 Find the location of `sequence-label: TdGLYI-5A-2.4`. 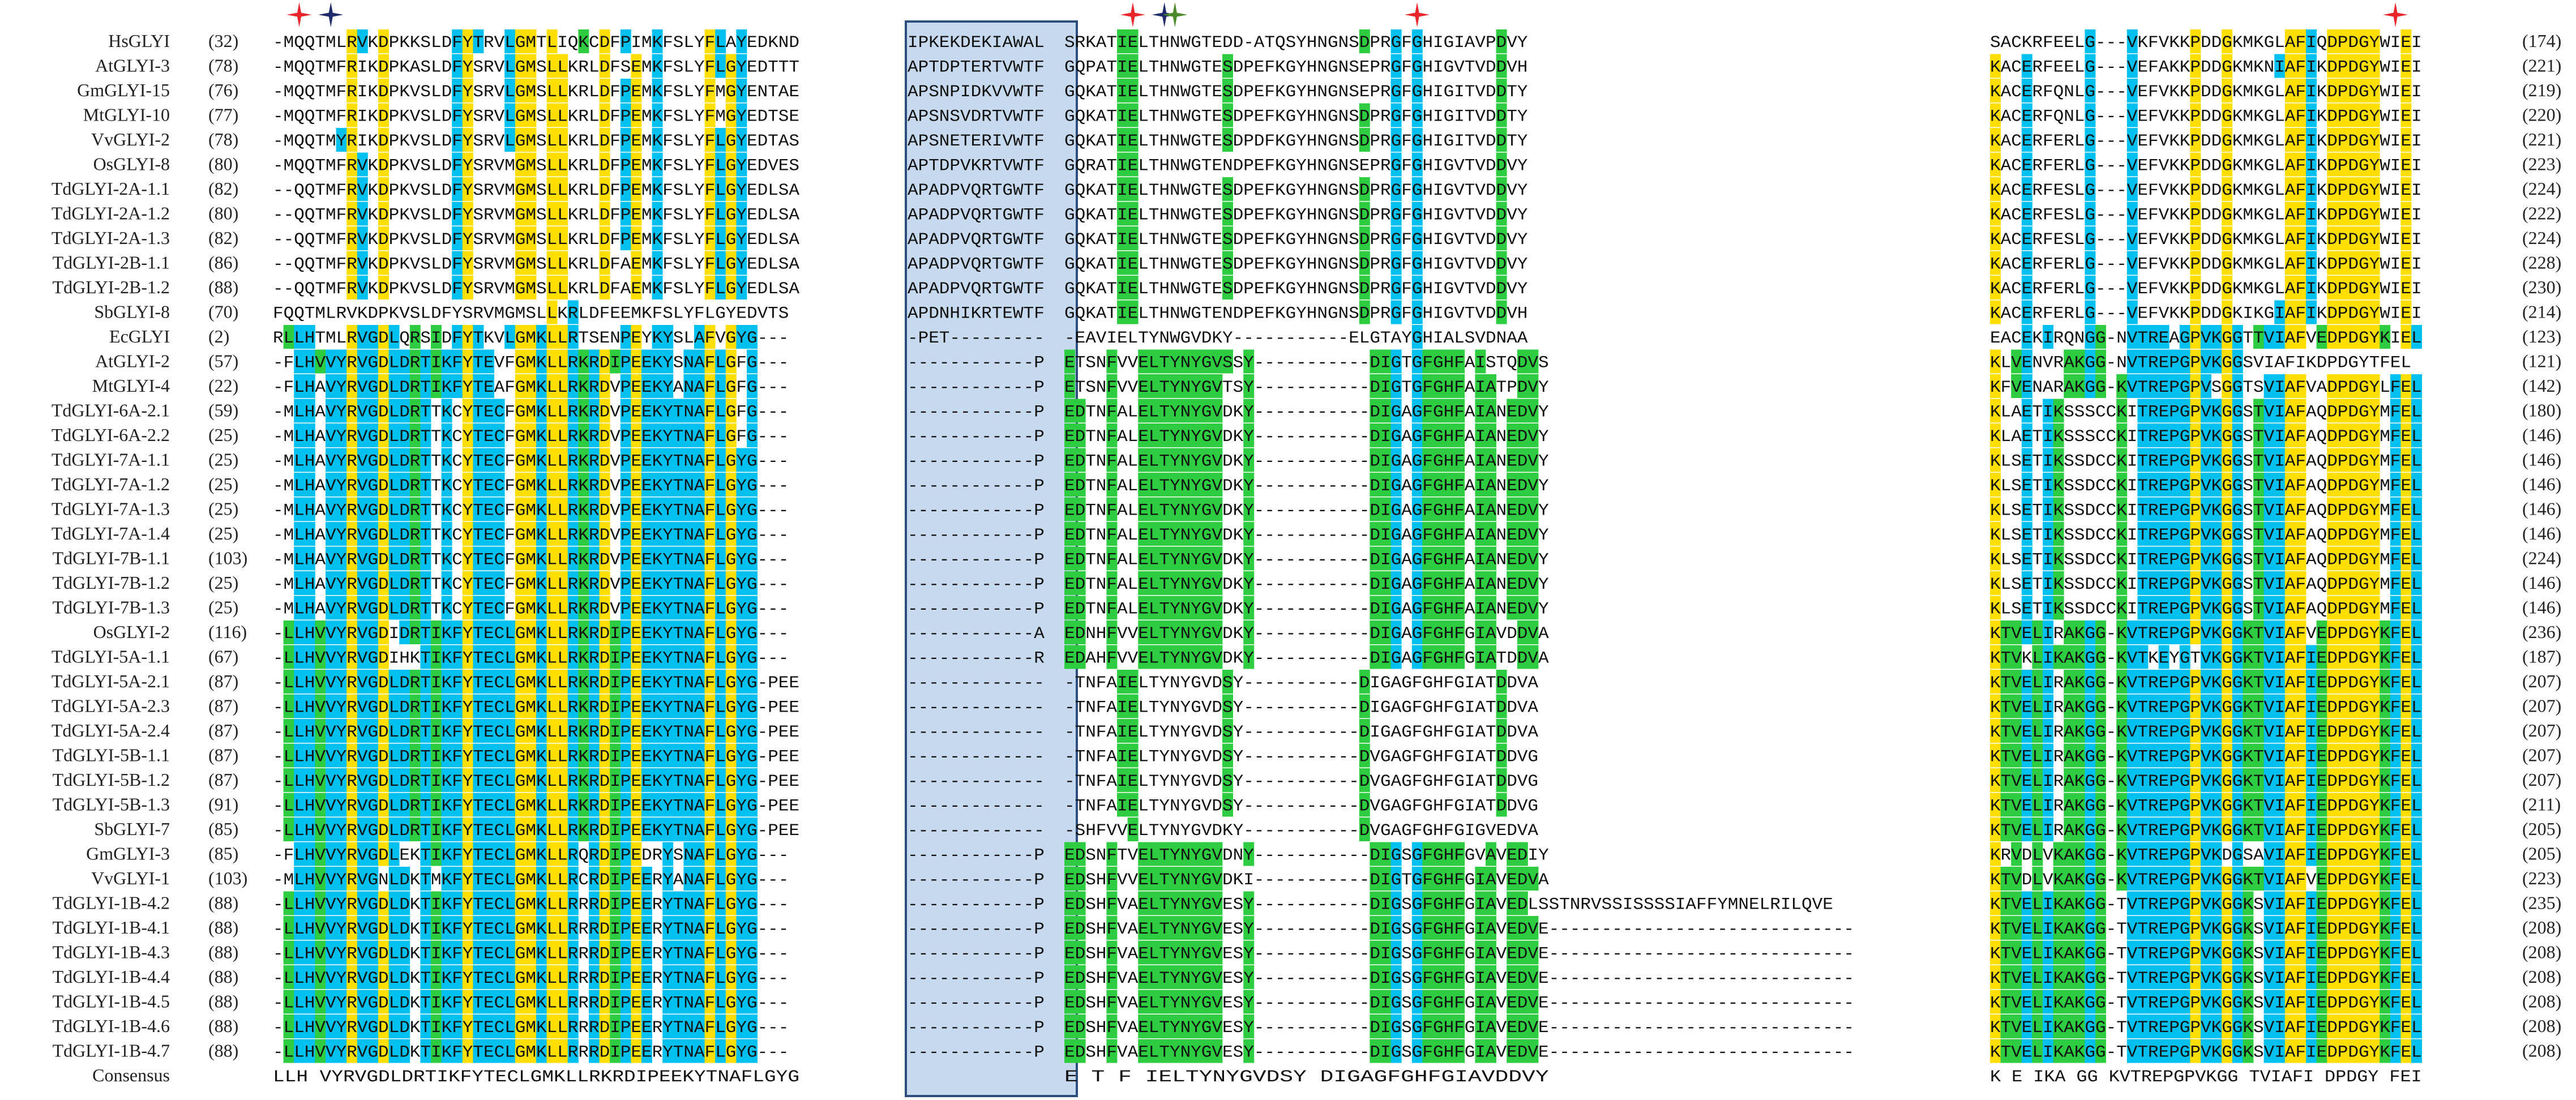

sequence-label: TdGLYI-5A-2.4 is located at coordinates (111, 730).